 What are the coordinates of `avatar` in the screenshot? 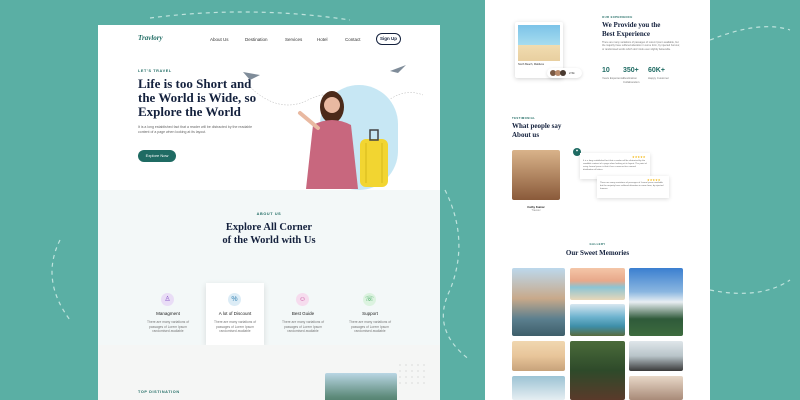 It's located at (563, 73).